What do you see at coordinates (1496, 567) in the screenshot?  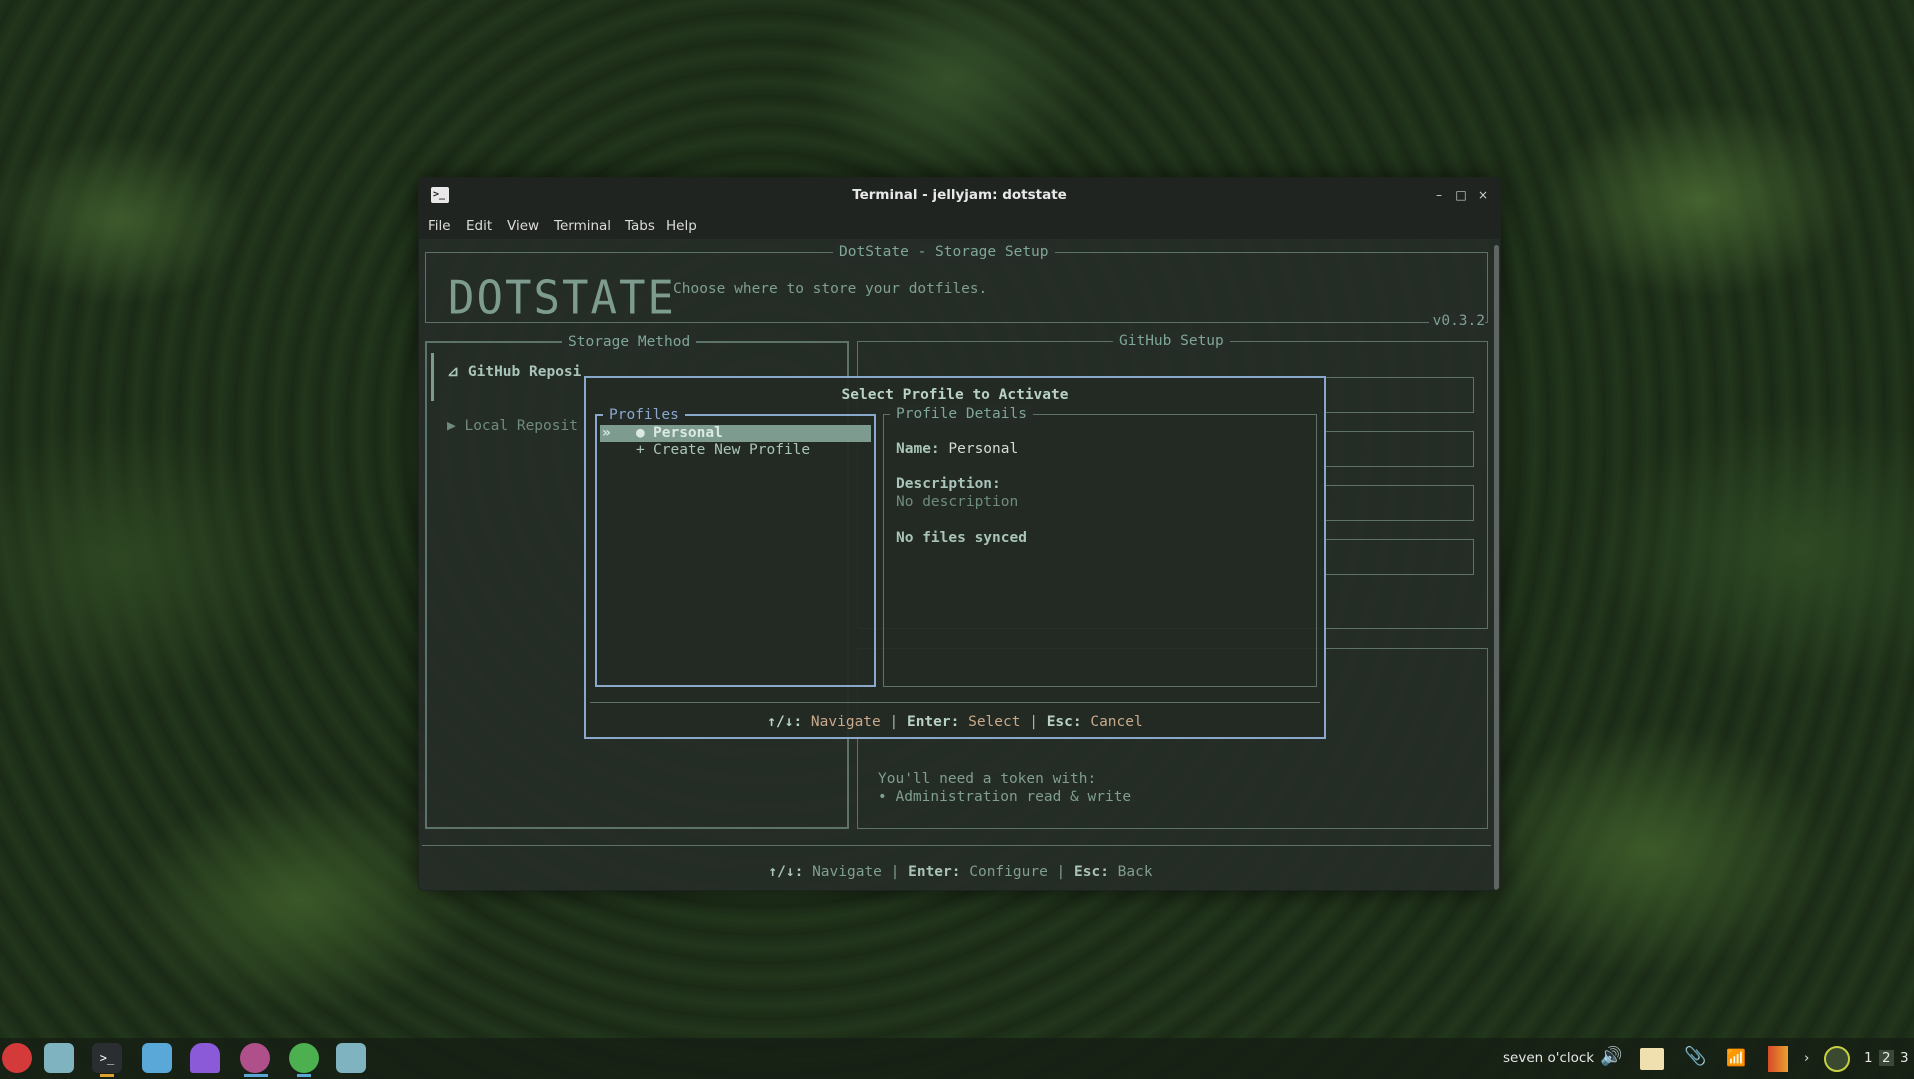 I see `scrollbar` at bounding box center [1496, 567].